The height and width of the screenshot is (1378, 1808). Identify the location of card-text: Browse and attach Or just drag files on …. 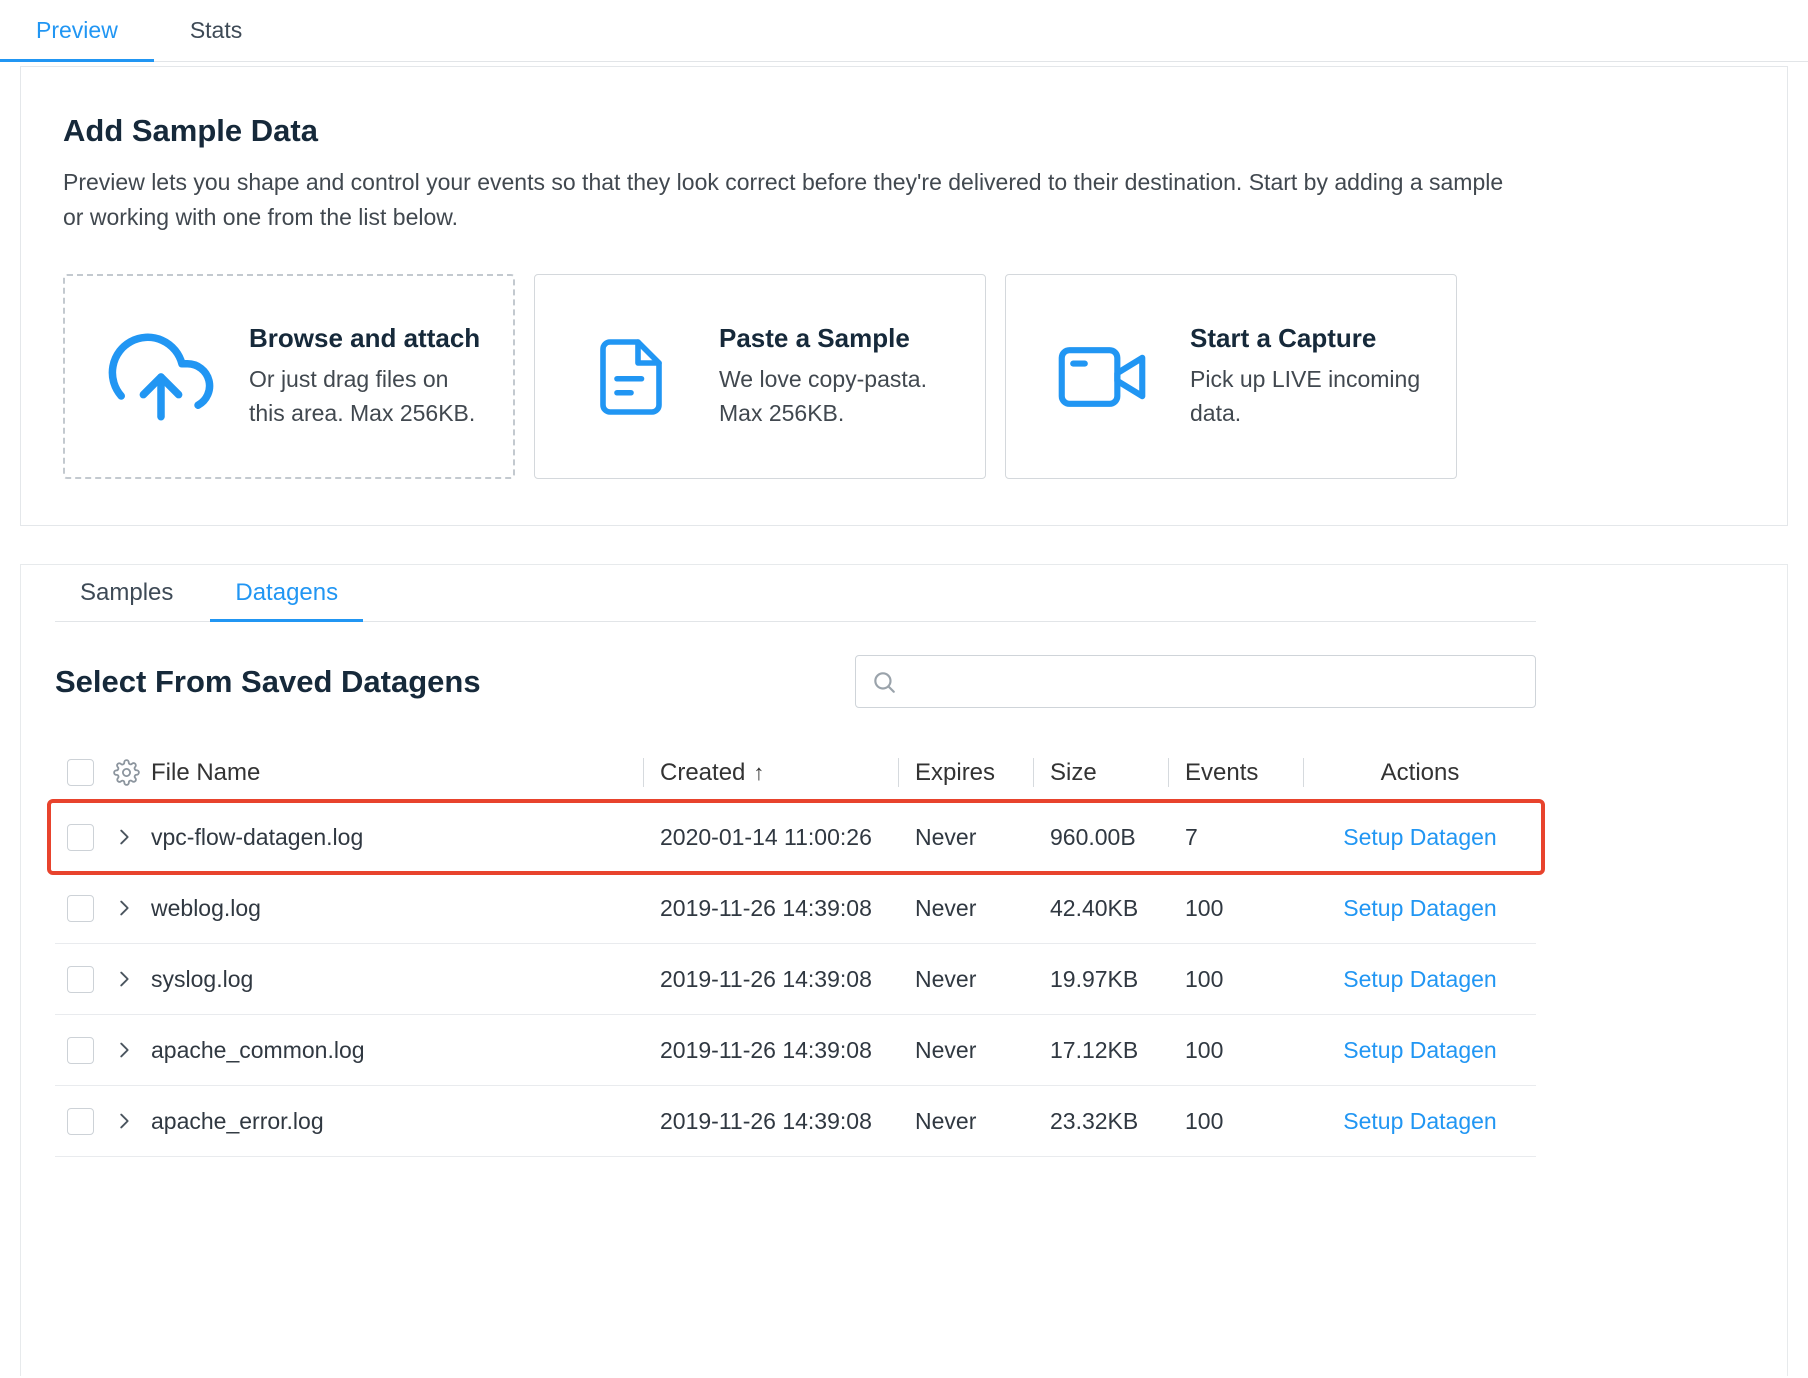
(369, 376).